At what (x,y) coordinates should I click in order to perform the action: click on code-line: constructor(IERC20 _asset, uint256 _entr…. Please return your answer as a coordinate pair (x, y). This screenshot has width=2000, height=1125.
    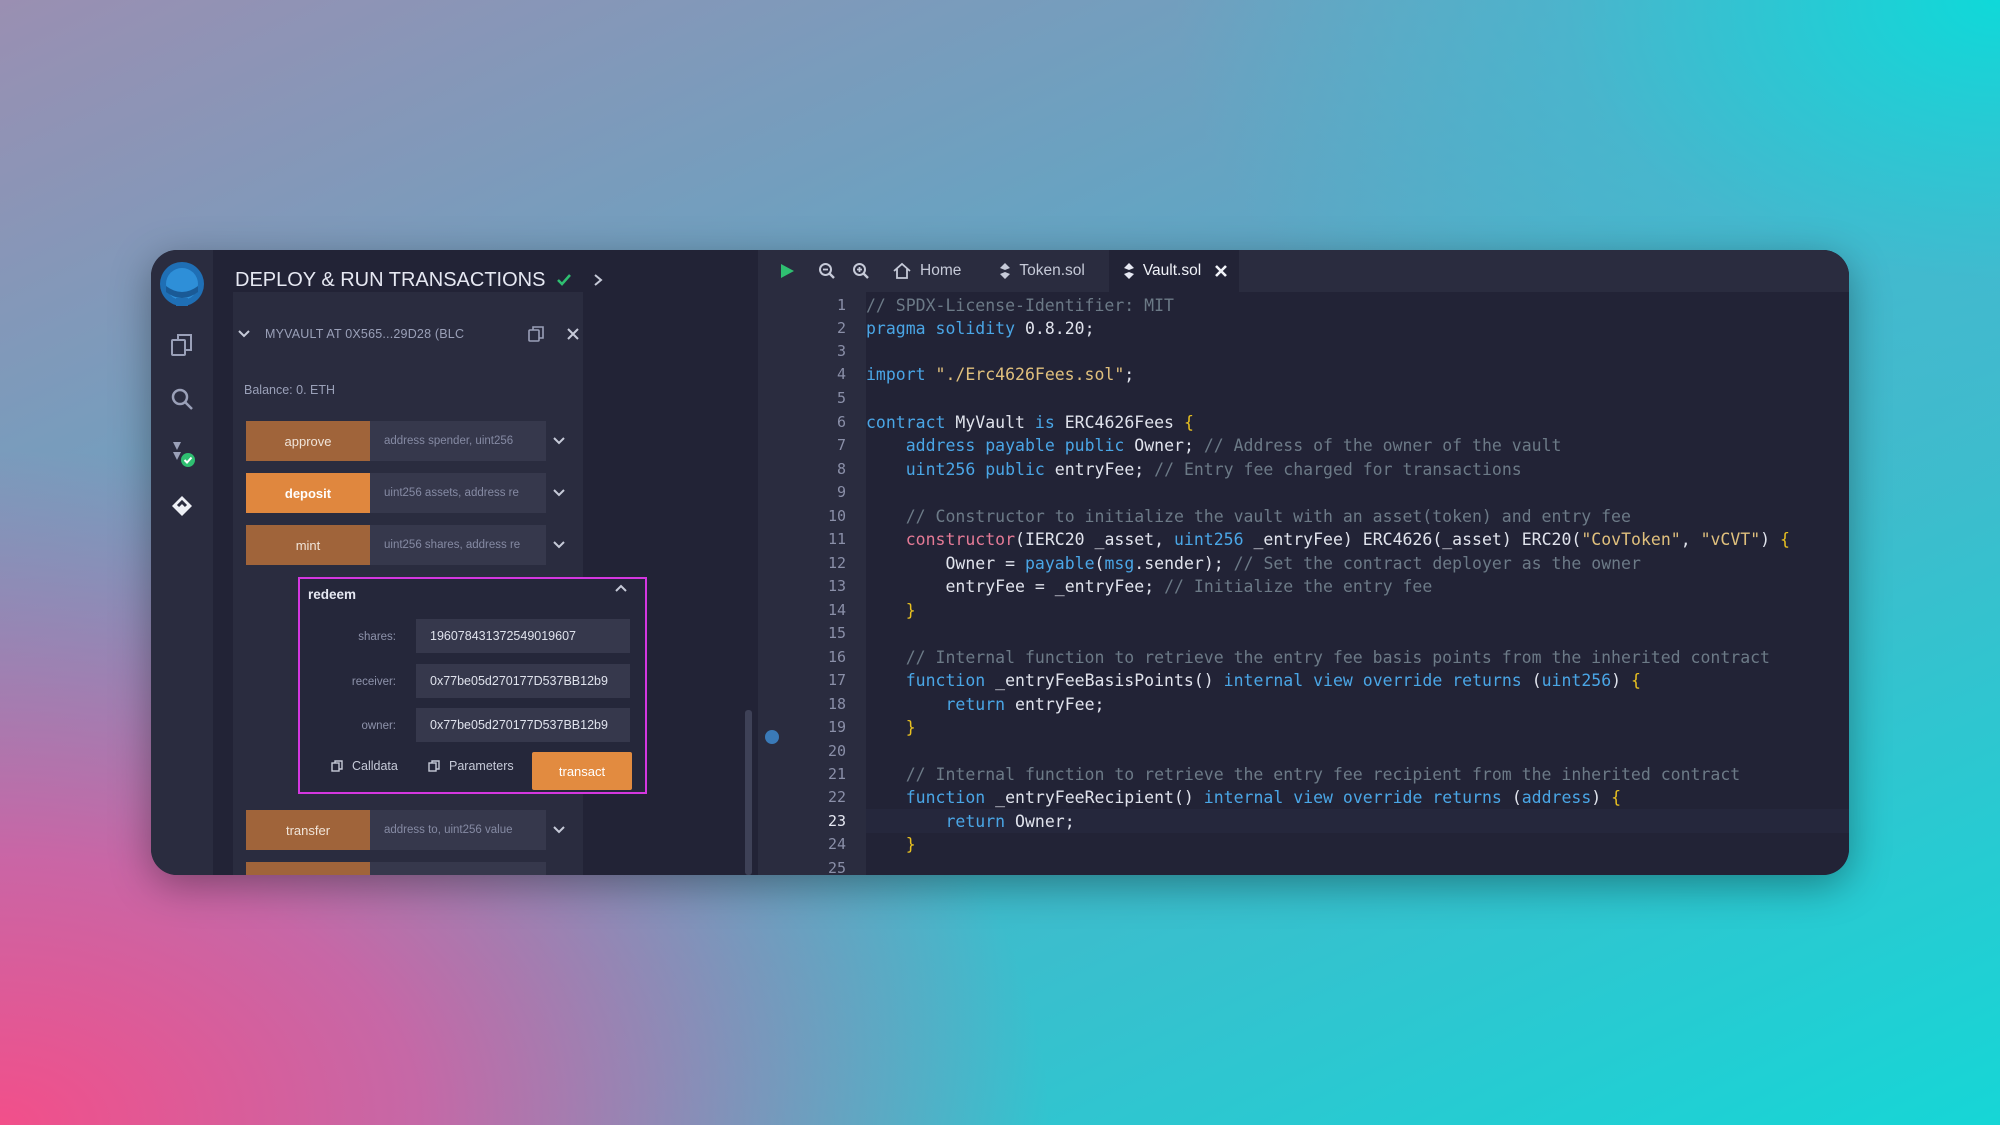
    Looking at the image, I should click on (1357, 539).